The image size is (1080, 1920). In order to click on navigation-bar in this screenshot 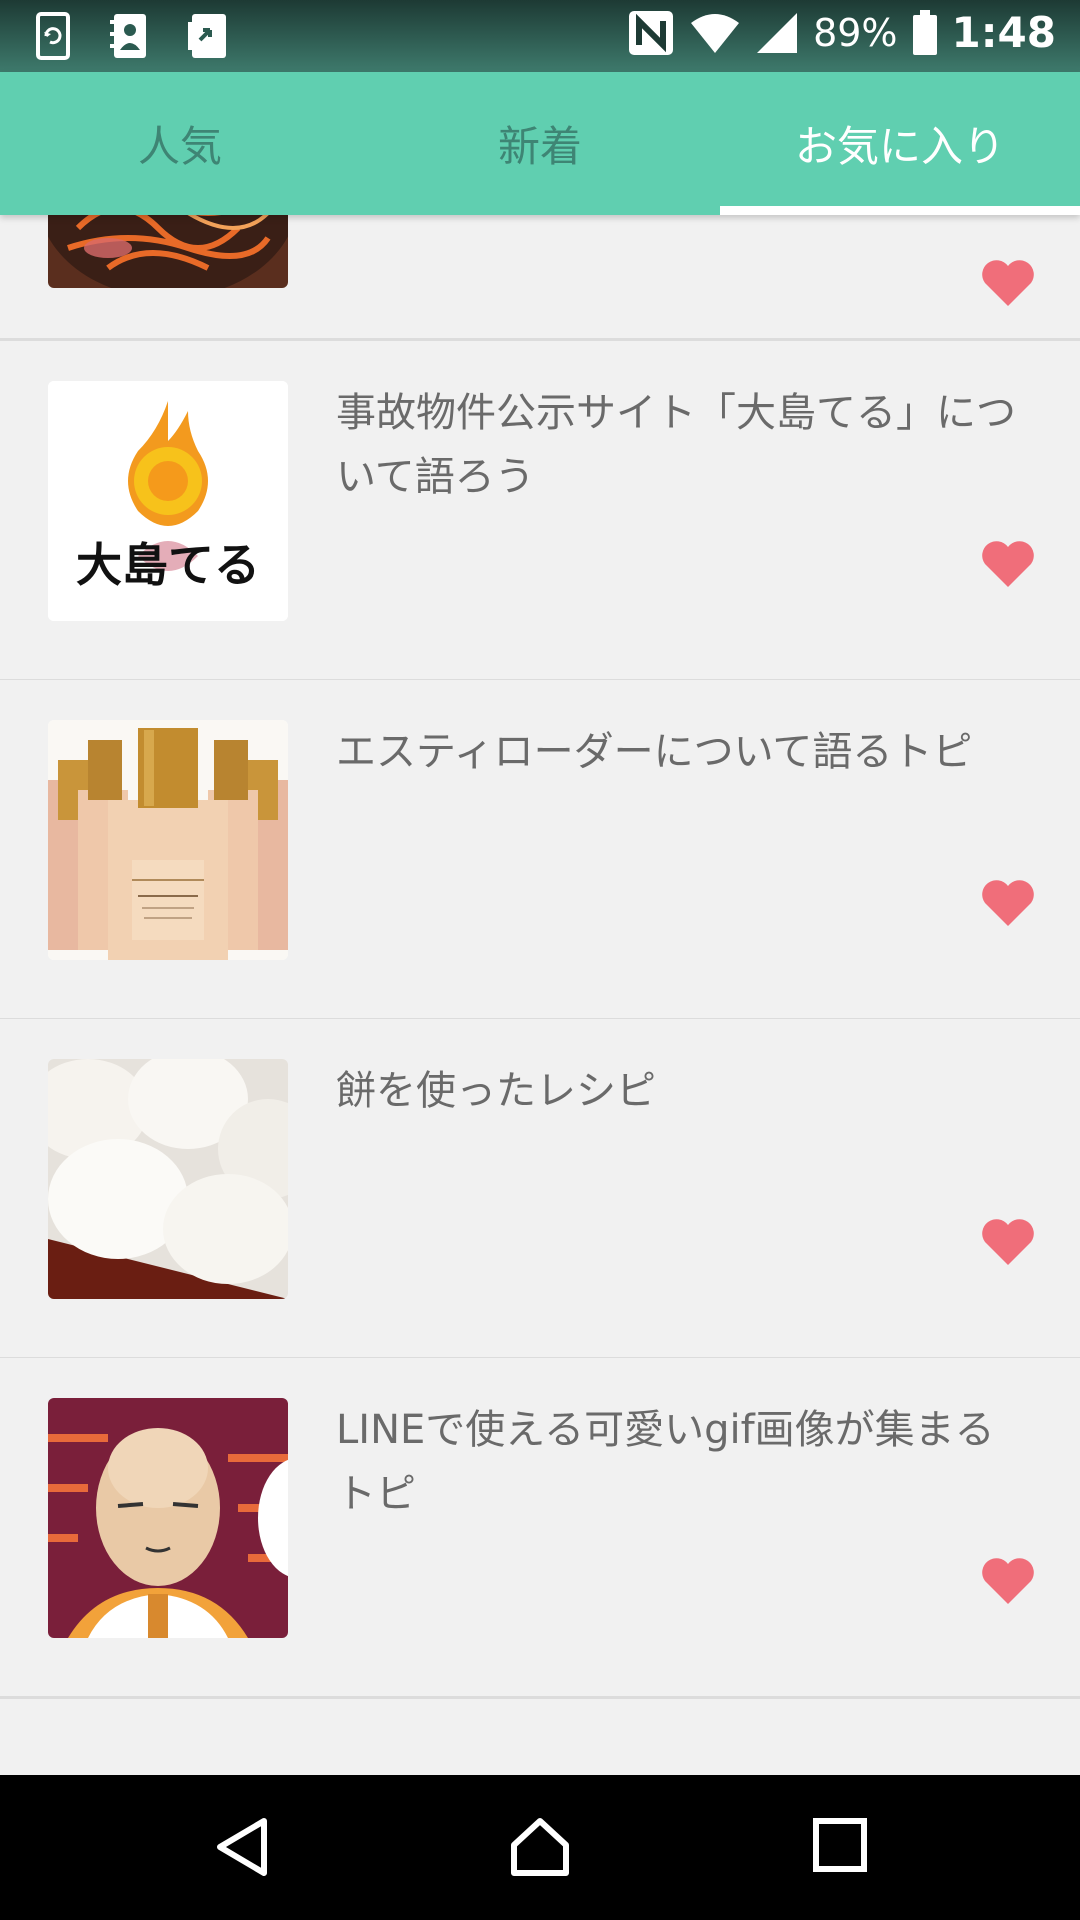, I will do `click(540, 1847)`.